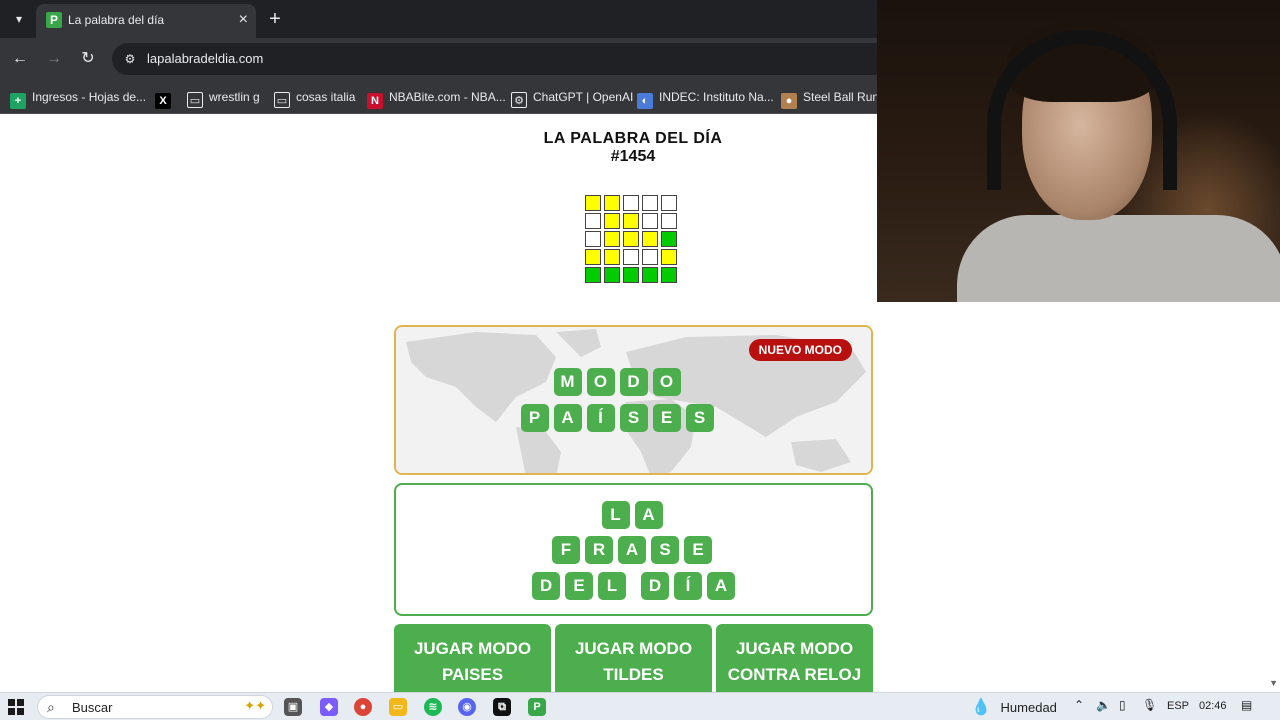 The image size is (1280, 720). Describe the element at coordinates (234, 97) in the screenshot. I see `bookmark-label: wrestlin g` at that location.